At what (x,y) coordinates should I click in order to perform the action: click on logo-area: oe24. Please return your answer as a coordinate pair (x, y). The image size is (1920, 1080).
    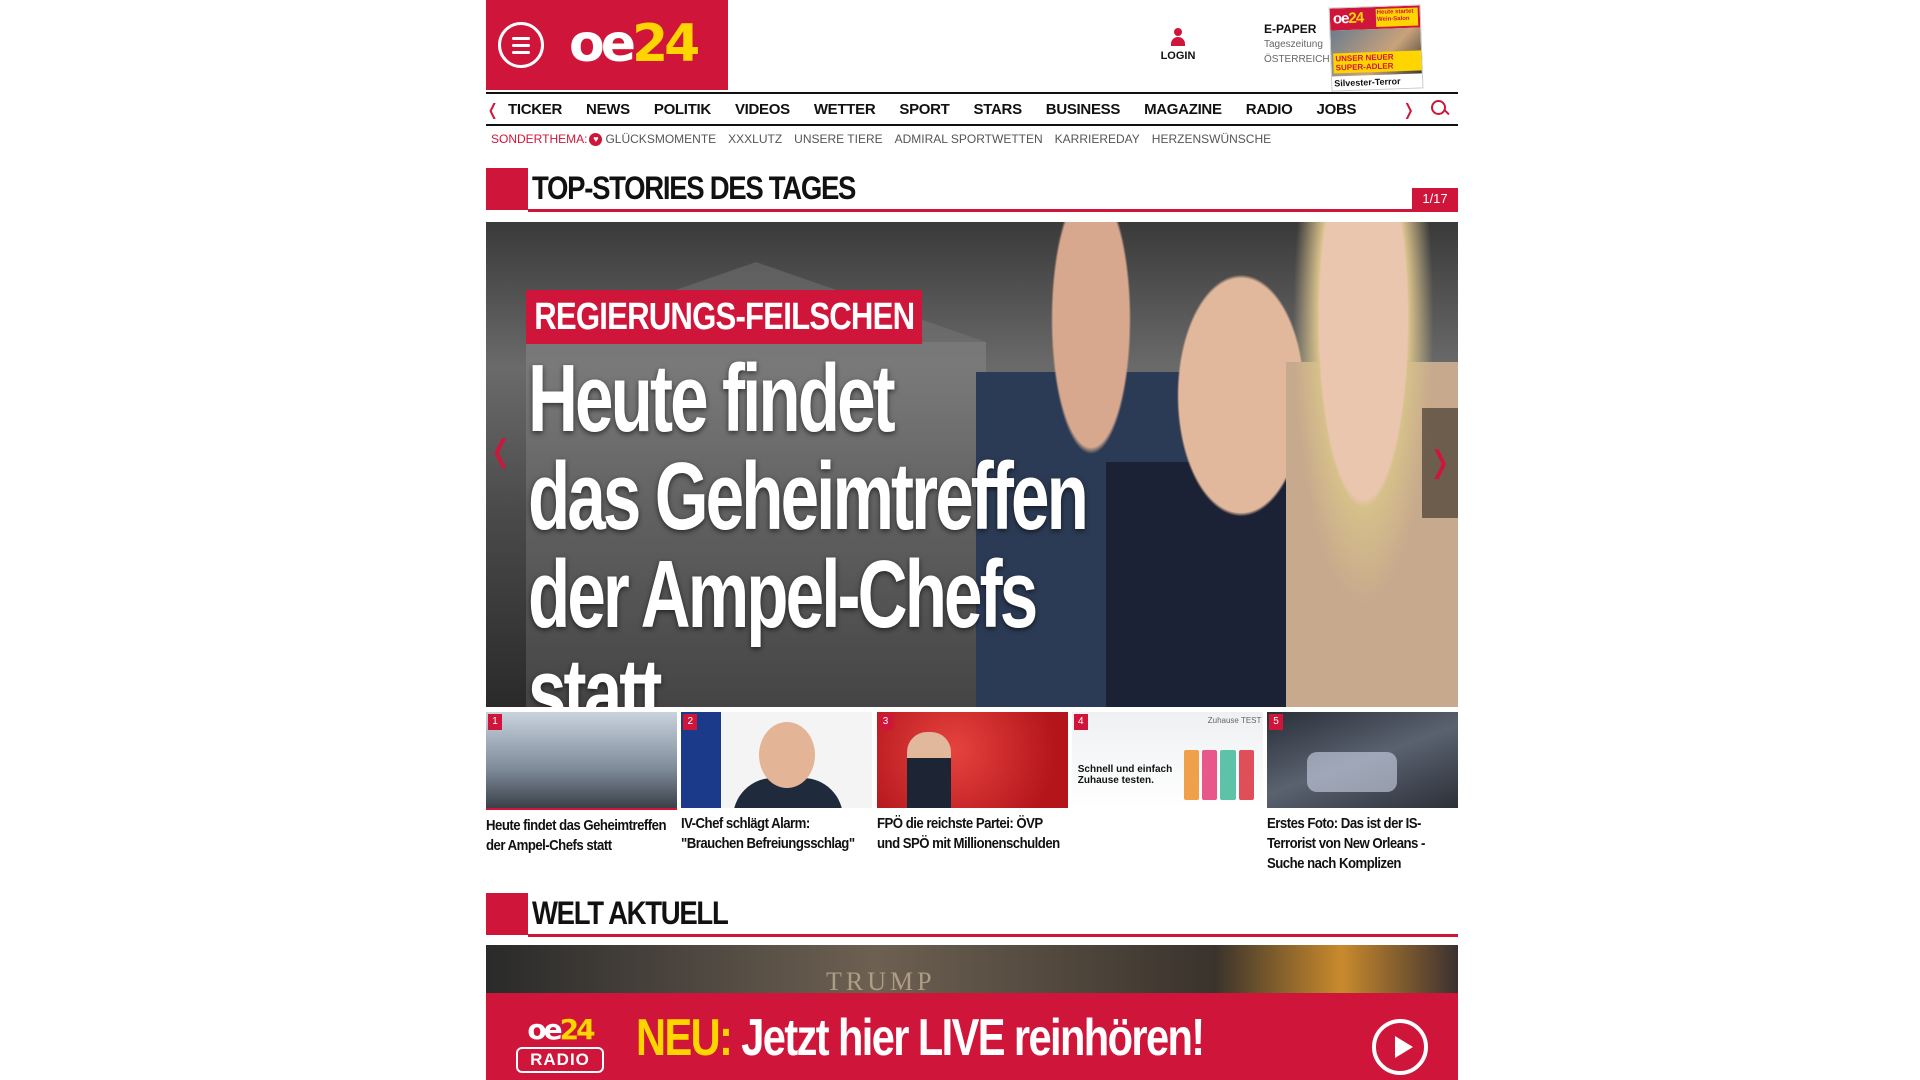
    Looking at the image, I should click on (607, 45).